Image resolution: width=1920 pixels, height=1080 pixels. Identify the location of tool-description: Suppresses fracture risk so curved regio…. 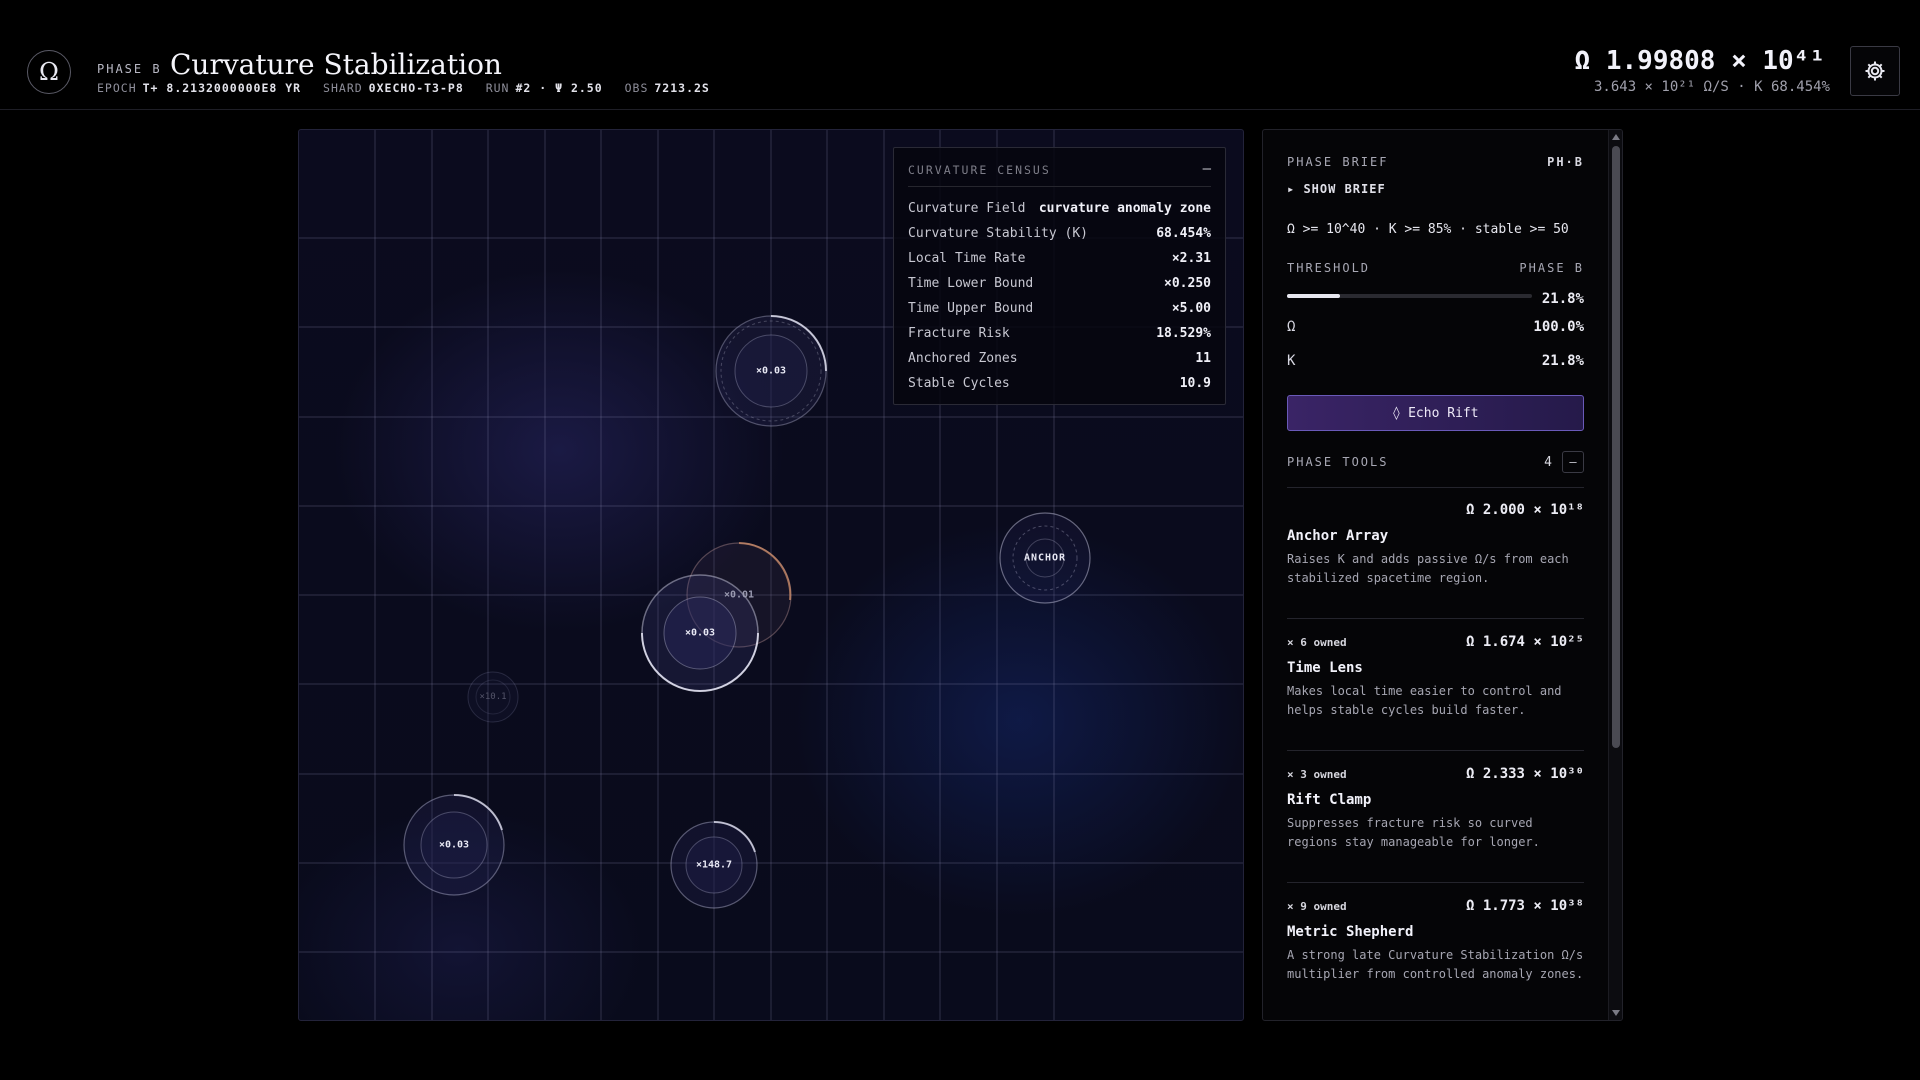
(1413, 832).